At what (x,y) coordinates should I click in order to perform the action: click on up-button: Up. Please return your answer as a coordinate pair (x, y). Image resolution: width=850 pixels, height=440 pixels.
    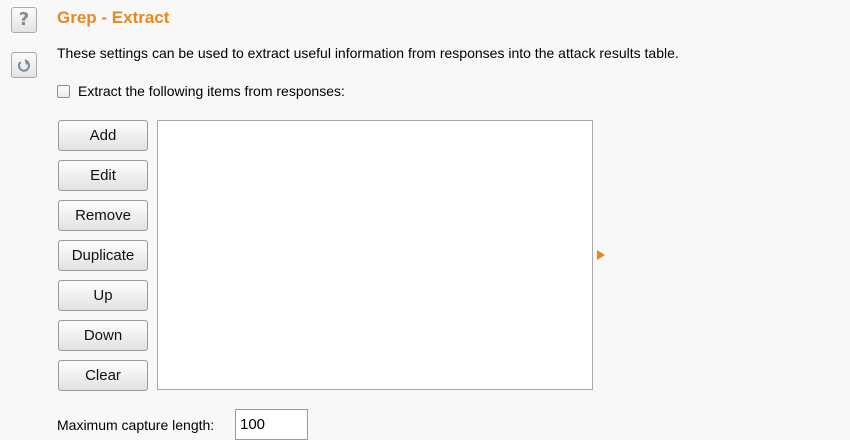
    Looking at the image, I should click on (103, 295).